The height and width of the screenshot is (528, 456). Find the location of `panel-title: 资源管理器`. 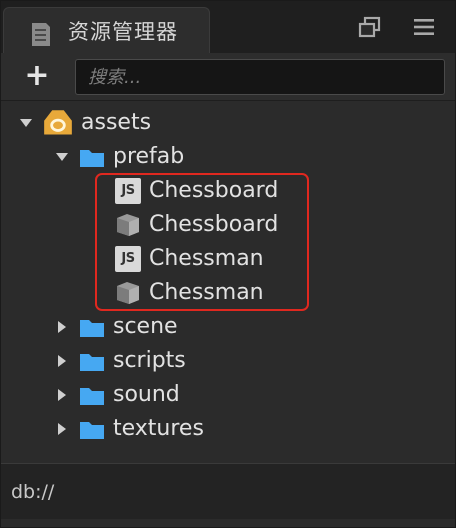

panel-title: 资源管理器 is located at coordinates (123, 32).